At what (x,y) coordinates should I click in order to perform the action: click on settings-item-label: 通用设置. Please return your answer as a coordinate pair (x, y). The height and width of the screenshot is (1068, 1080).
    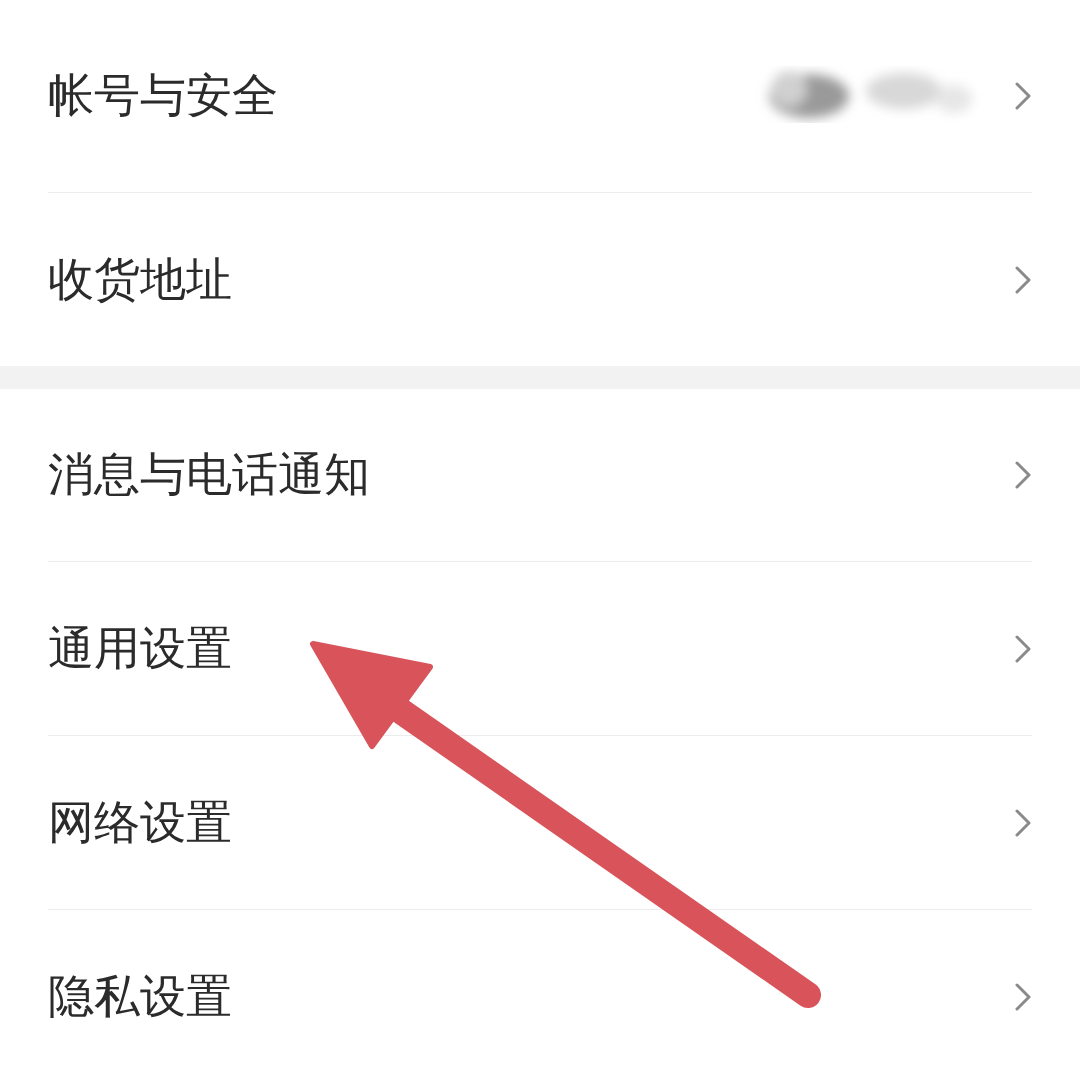
    Looking at the image, I should click on (531, 648).